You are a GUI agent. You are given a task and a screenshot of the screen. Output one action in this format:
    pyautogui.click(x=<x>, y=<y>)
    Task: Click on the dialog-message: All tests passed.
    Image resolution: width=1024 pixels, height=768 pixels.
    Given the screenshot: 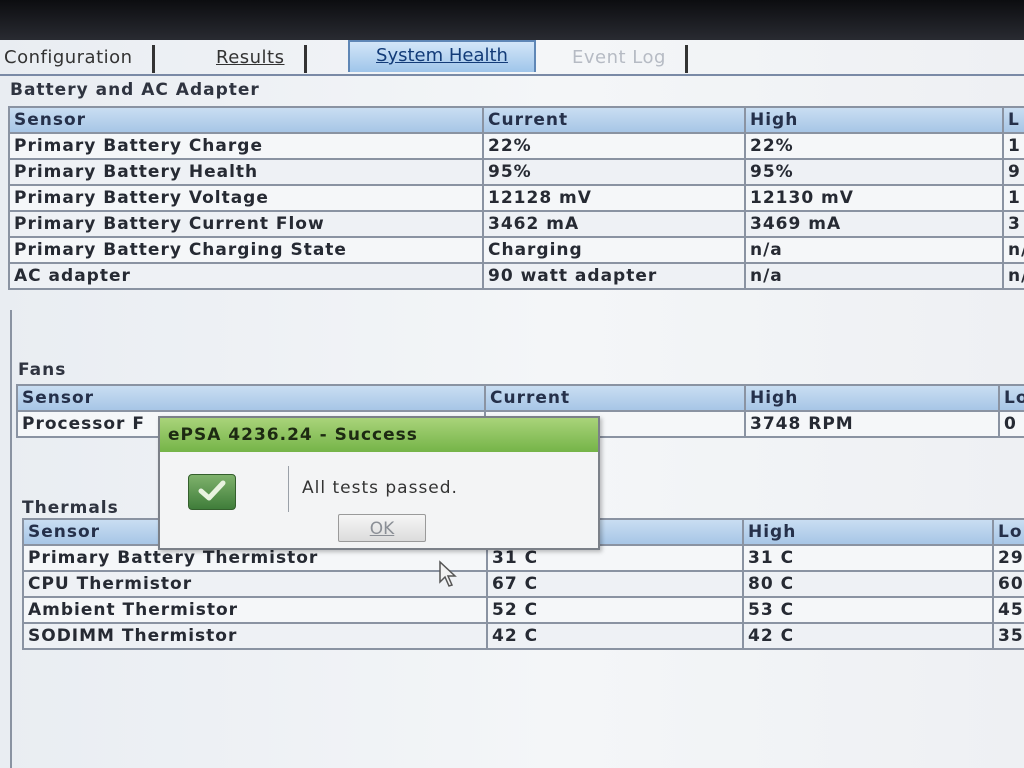 What is the action you would take?
    pyautogui.click(x=380, y=488)
    